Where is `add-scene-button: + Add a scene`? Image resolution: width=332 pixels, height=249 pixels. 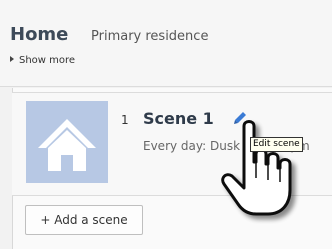 add-scene-button: + Add a scene is located at coordinates (84, 220).